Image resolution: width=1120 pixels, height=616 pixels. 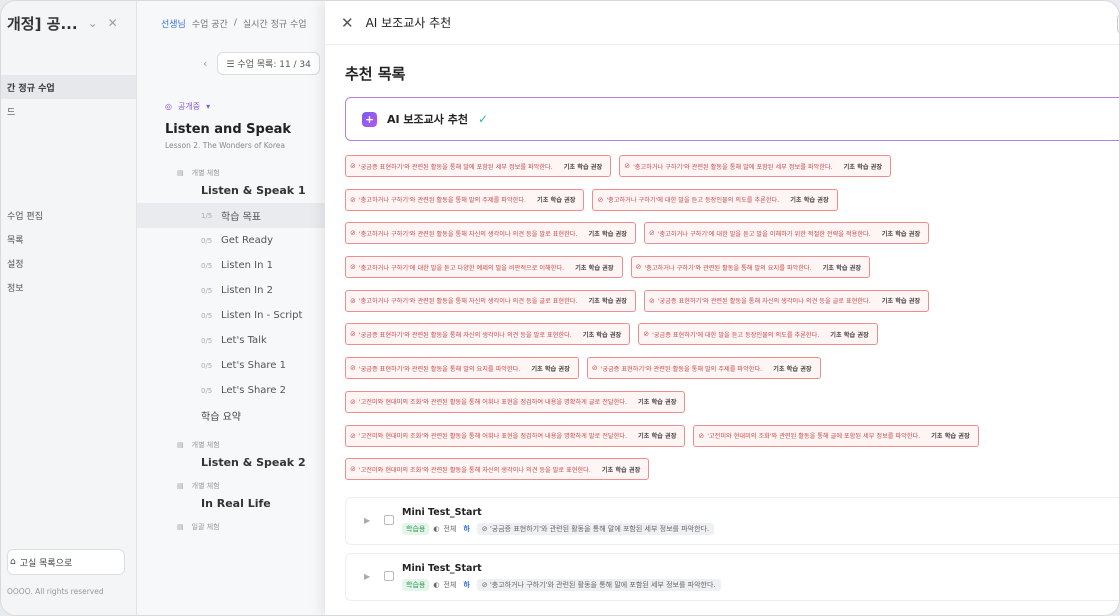 I want to click on lesson-name: In Real Life, so click(x=231, y=503).